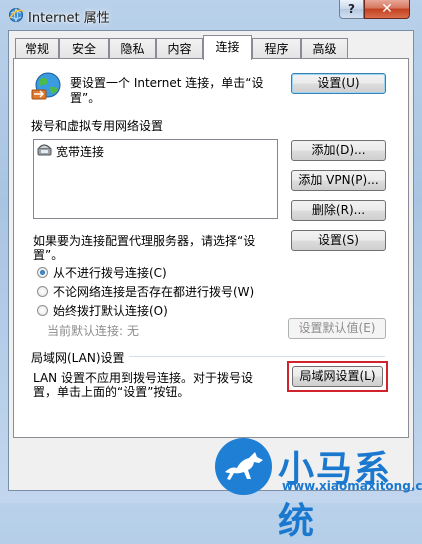 The image size is (422, 544). I want to click on set-default-button: 设置默认值(E), so click(337, 328).